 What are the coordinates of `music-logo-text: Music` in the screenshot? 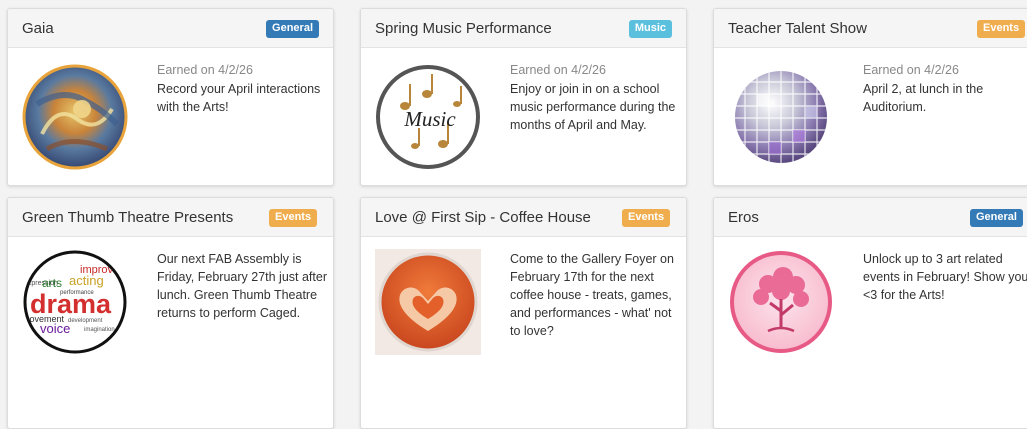 It's located at (429, 119).